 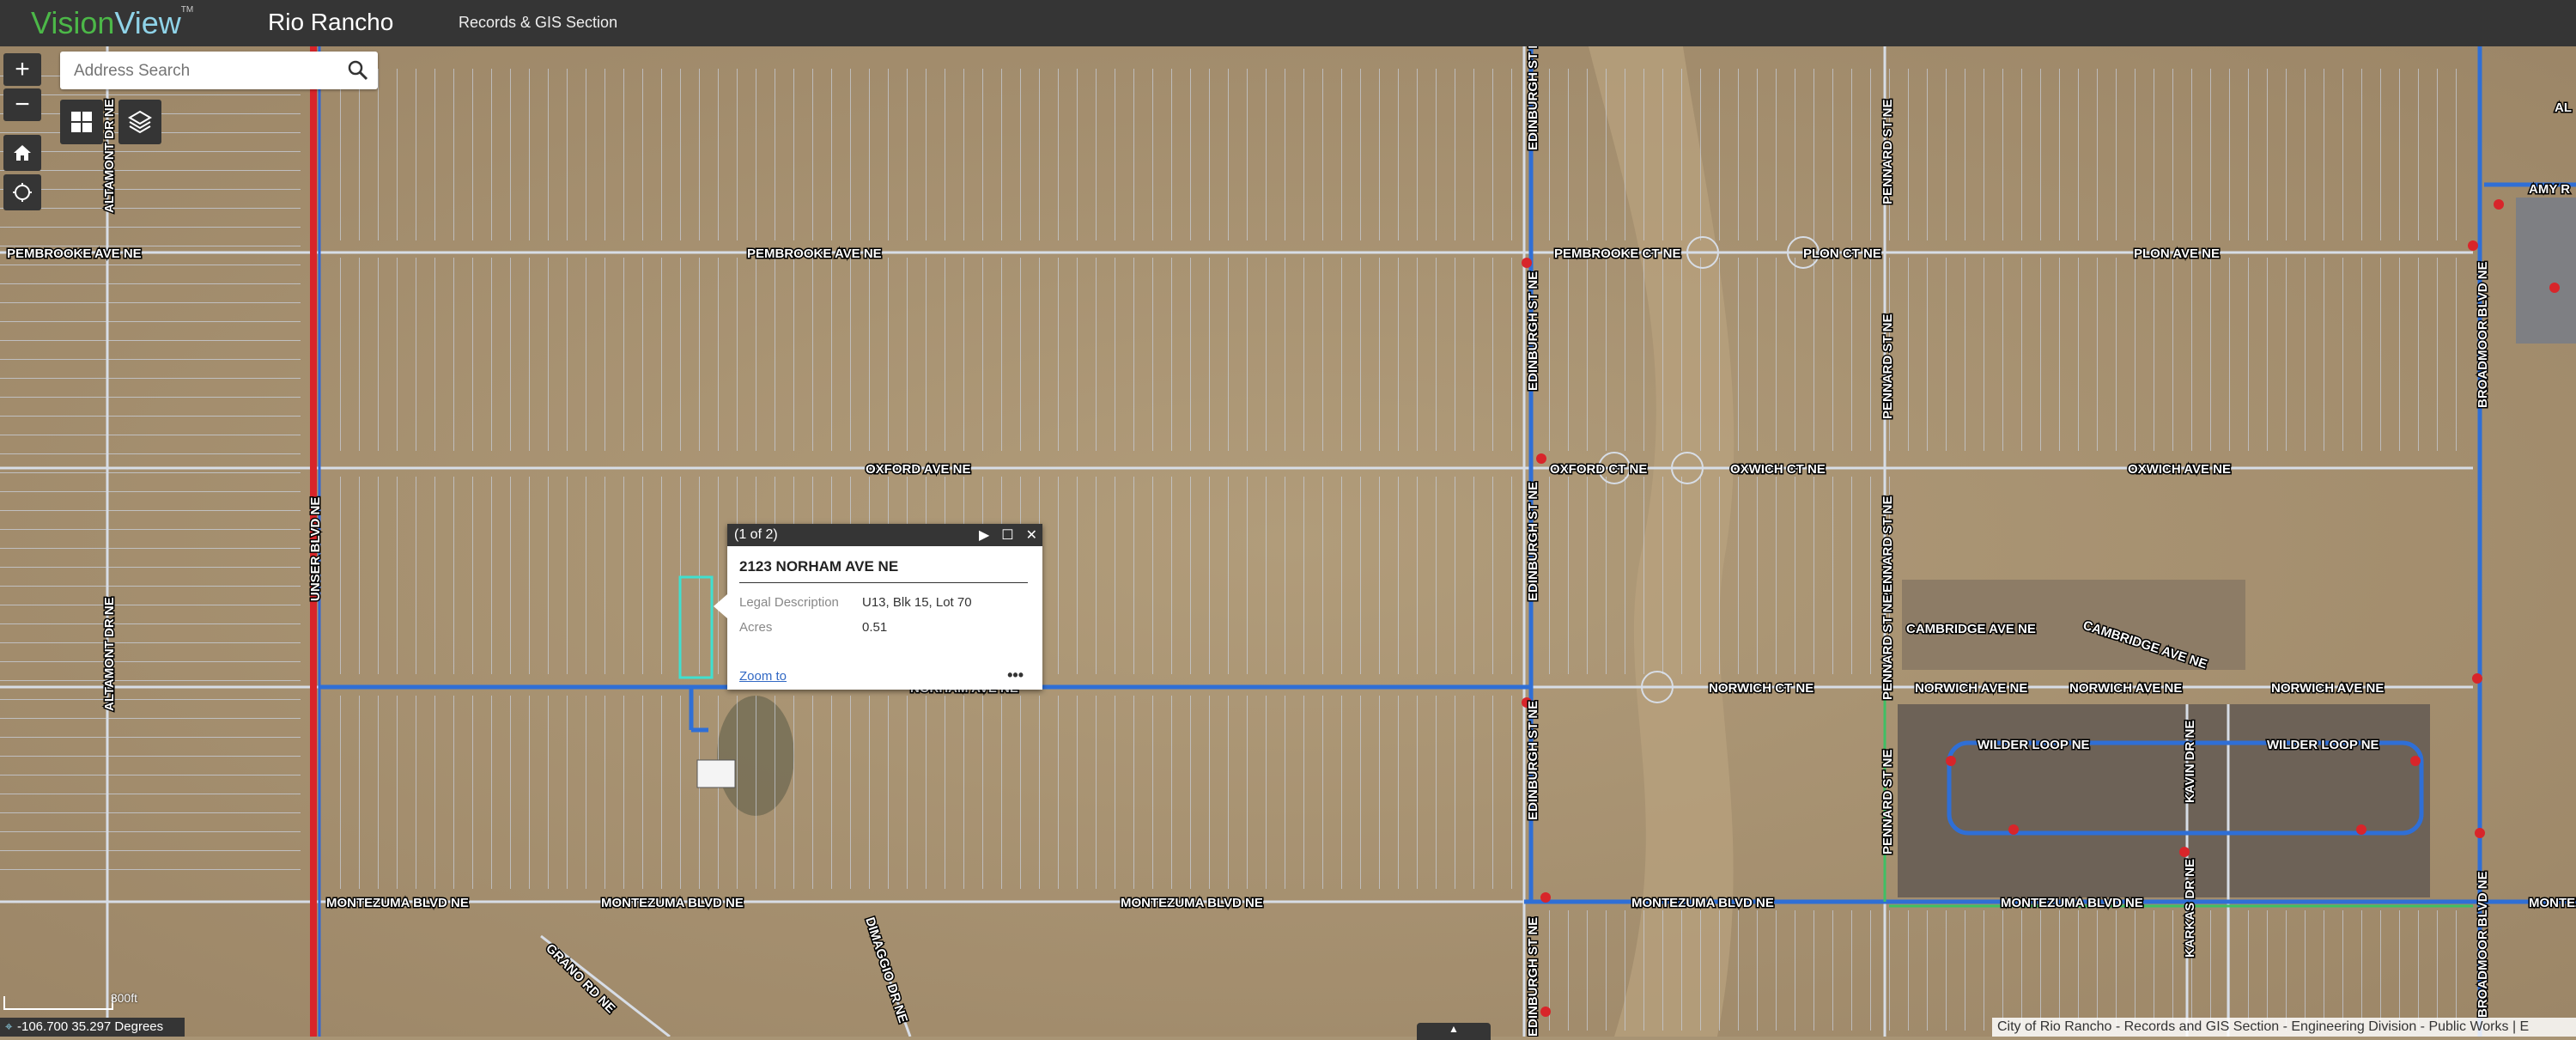 I want to click on crosshair-icon: ⌖, so click(x=11, y=1027).